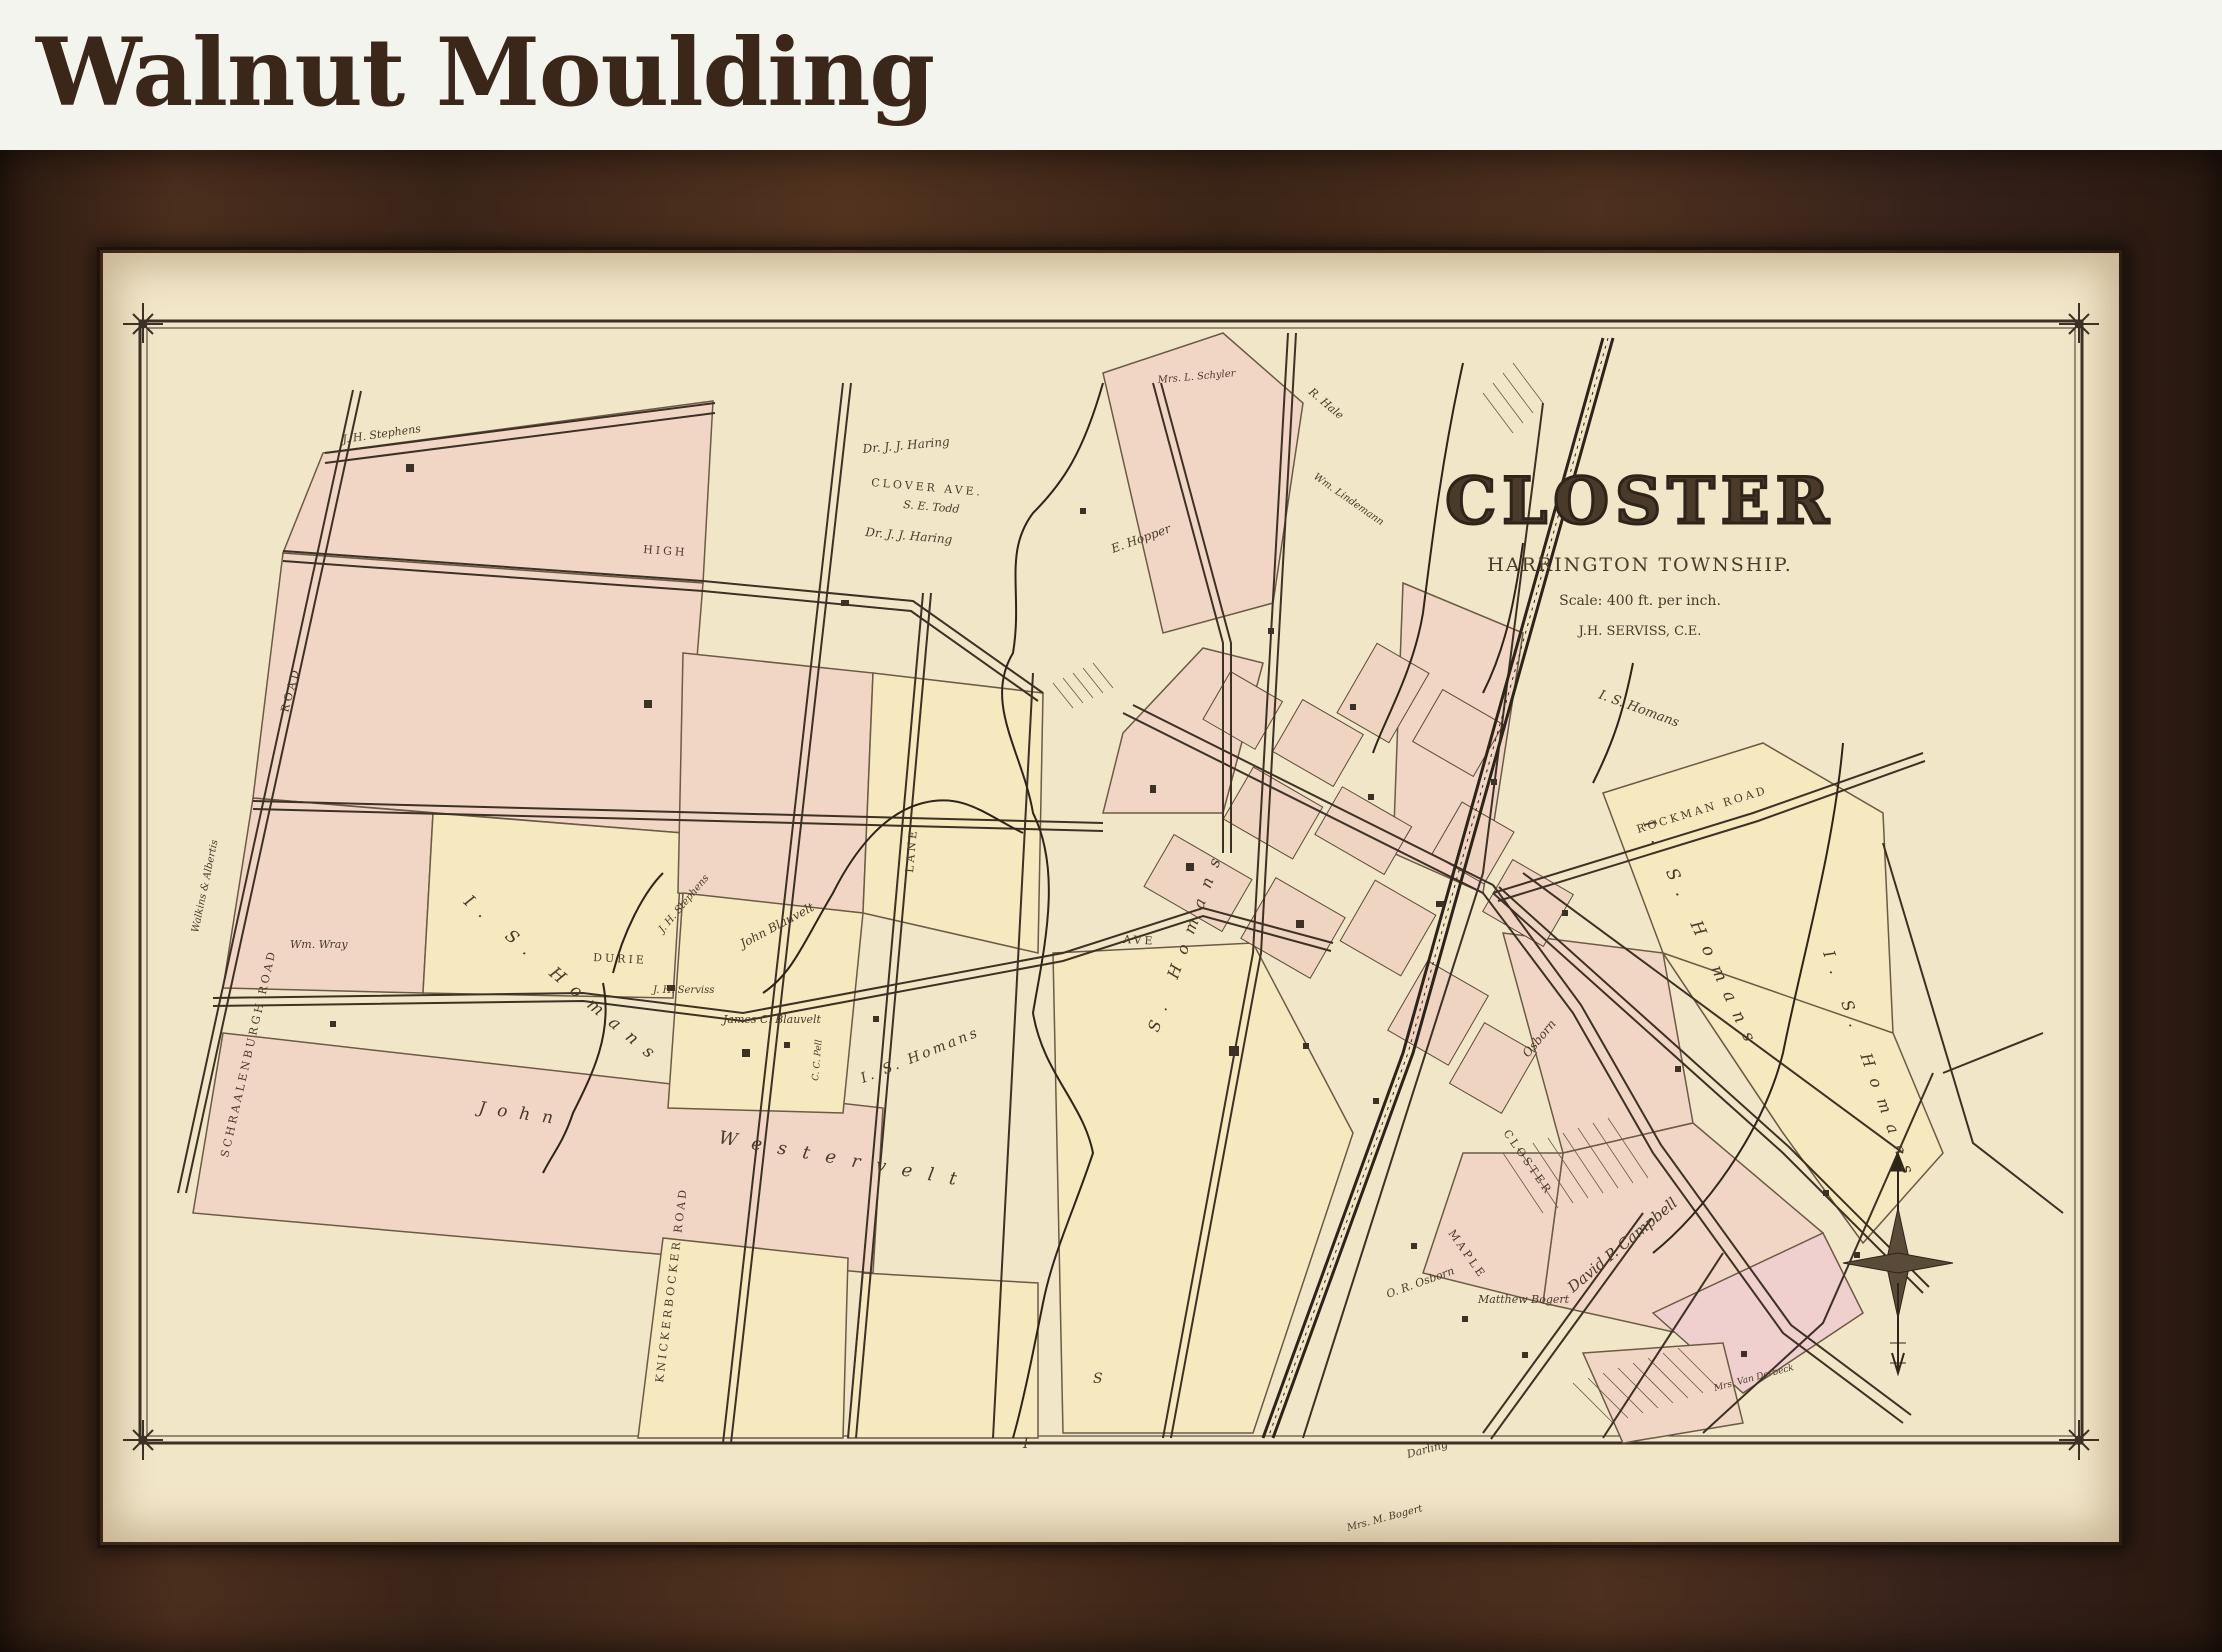 Image resolution: width=2222 pixels, height=1652 pixels. I want to click on owner-label: O. R. Osborn, so click(1420, 1282).